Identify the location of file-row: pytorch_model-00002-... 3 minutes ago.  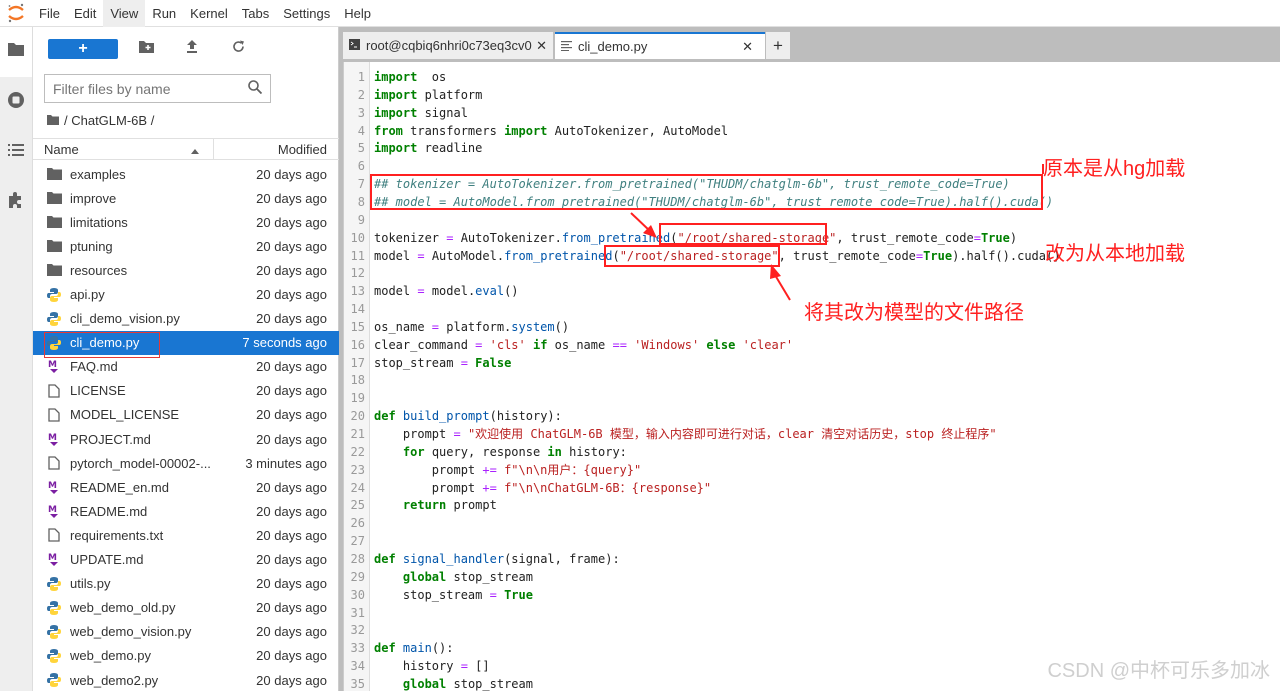
(186, 463).